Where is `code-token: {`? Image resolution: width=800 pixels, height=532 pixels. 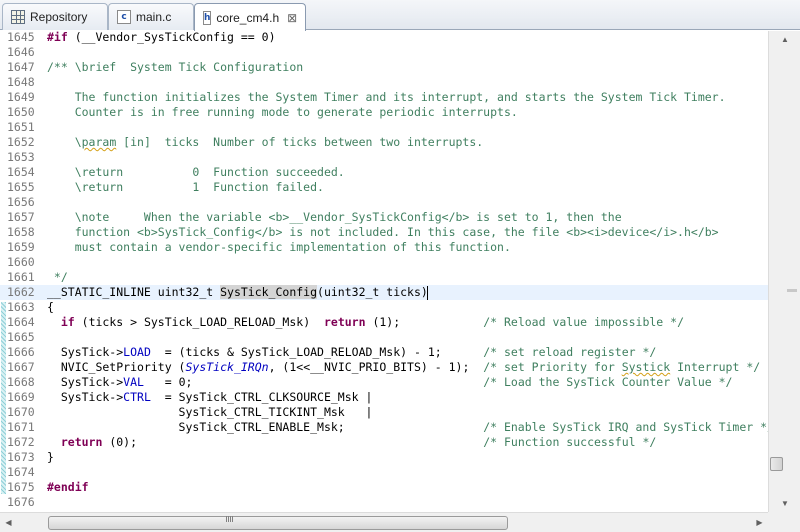 code-token: { is located at coordinates (50, 307).